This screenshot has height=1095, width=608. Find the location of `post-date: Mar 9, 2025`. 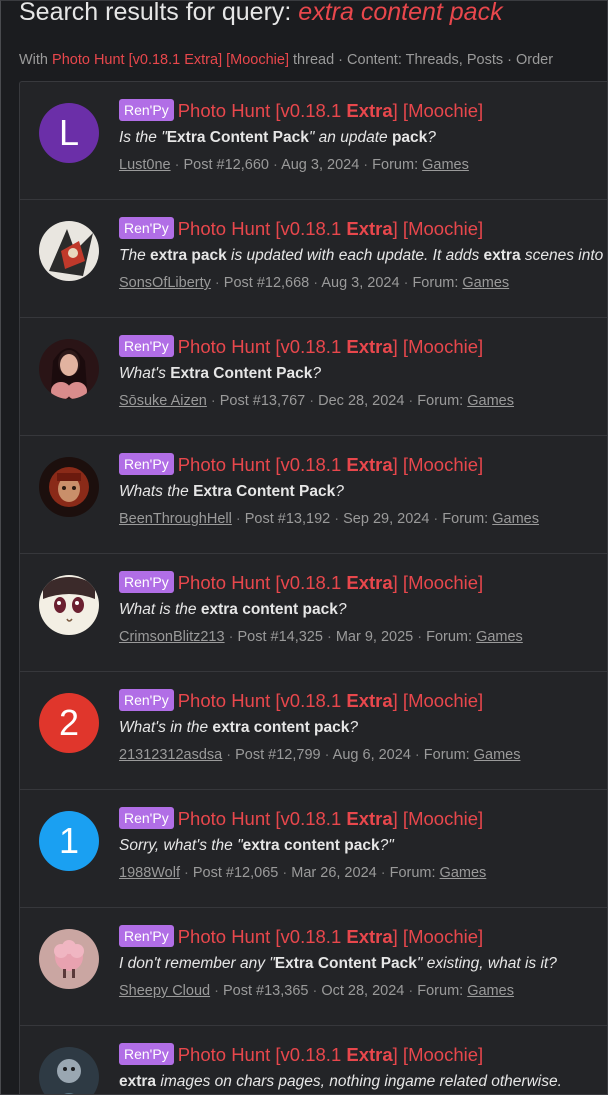

post-date: Mar 9, 2025 is located at coordinates (374, 637).